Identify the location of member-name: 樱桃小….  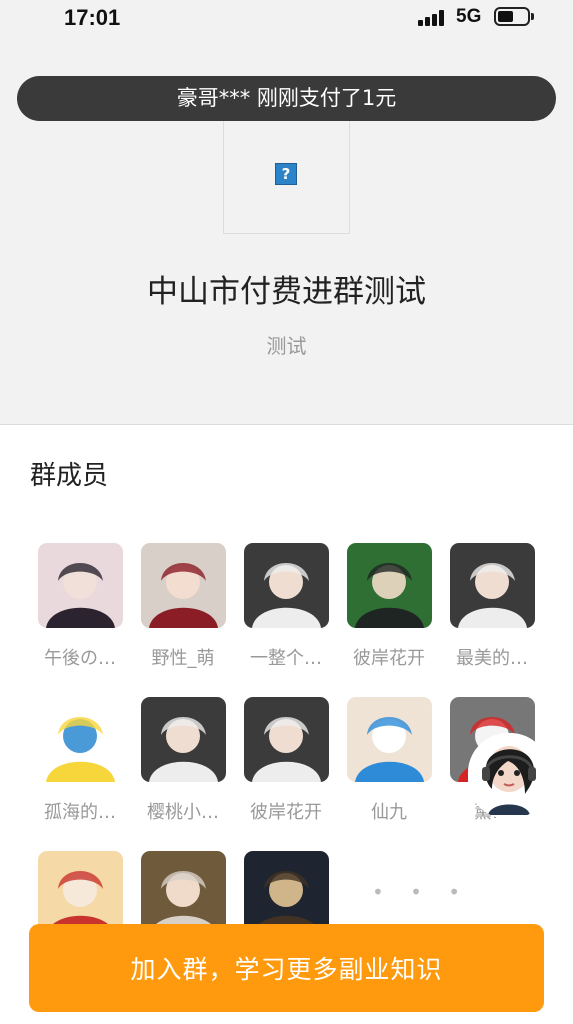
(183, 812).